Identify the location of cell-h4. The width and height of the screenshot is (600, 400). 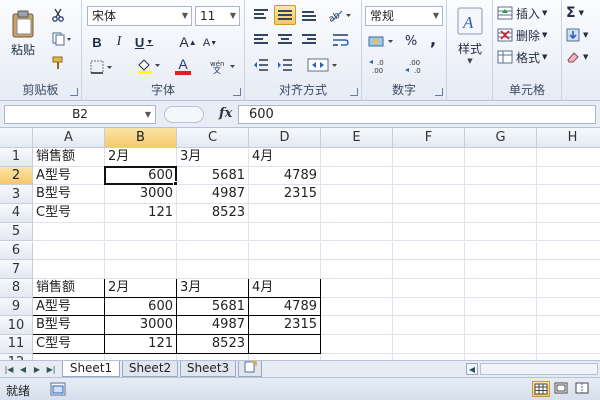
(568, 213).